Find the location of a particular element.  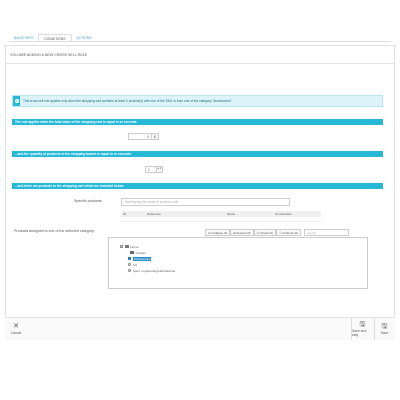

info-icon: ? is located at coordinates (16, 101).